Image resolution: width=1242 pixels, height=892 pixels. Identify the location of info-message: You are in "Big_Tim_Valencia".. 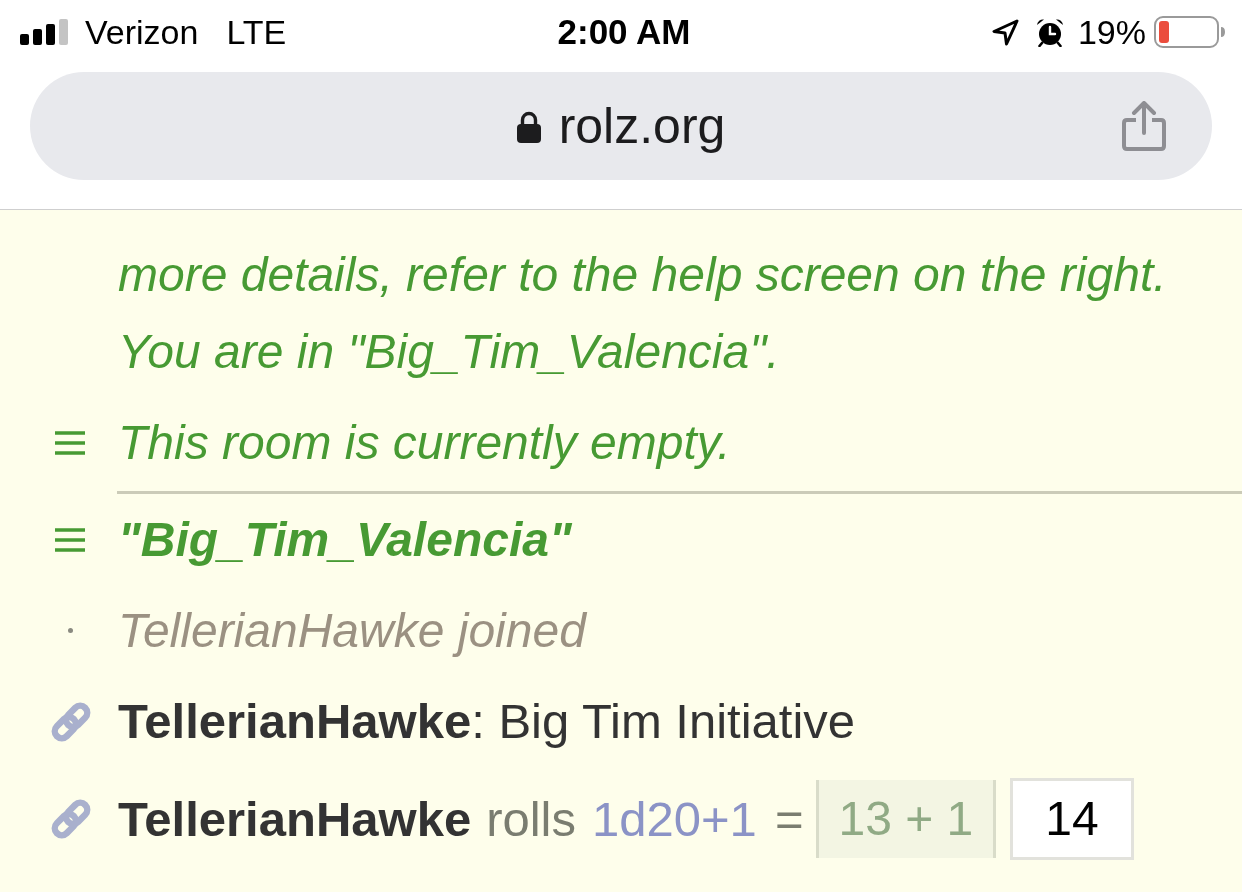
(449, 352).